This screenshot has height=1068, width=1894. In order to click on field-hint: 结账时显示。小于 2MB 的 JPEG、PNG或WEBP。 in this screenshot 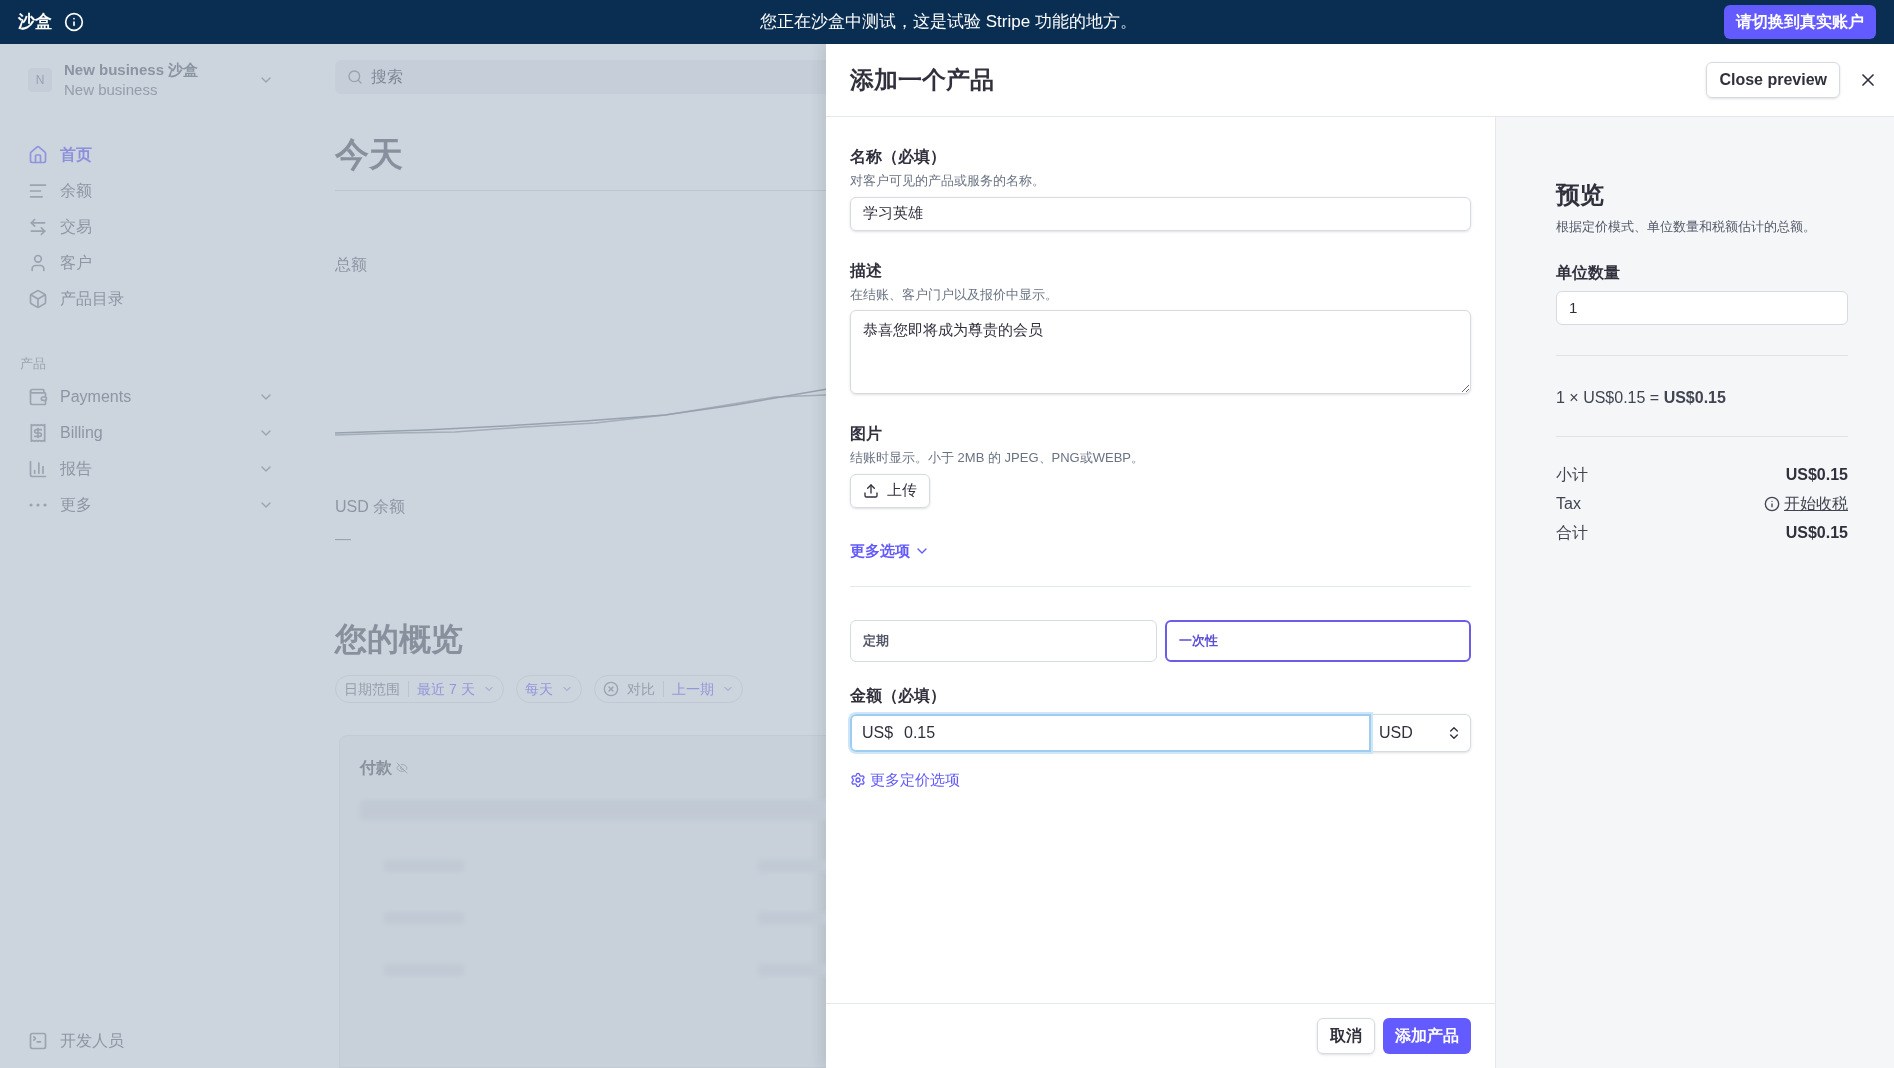, I will do `click(997, 458)`.